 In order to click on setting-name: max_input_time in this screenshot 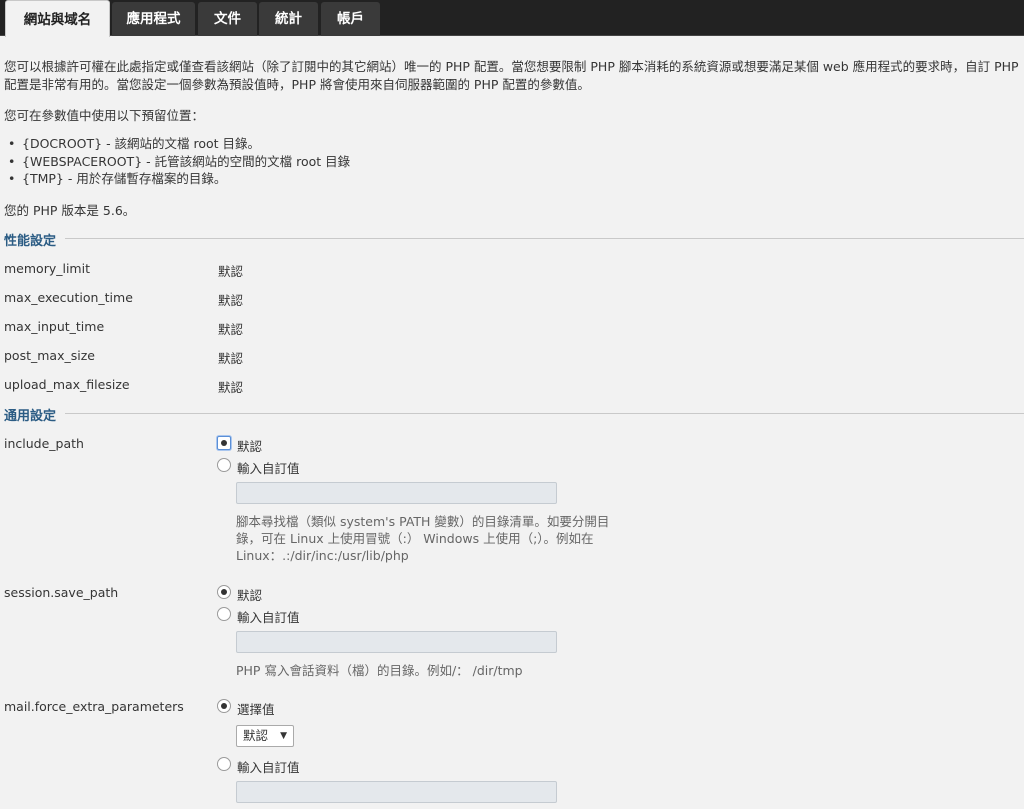, I will do `click(54, 326)`.